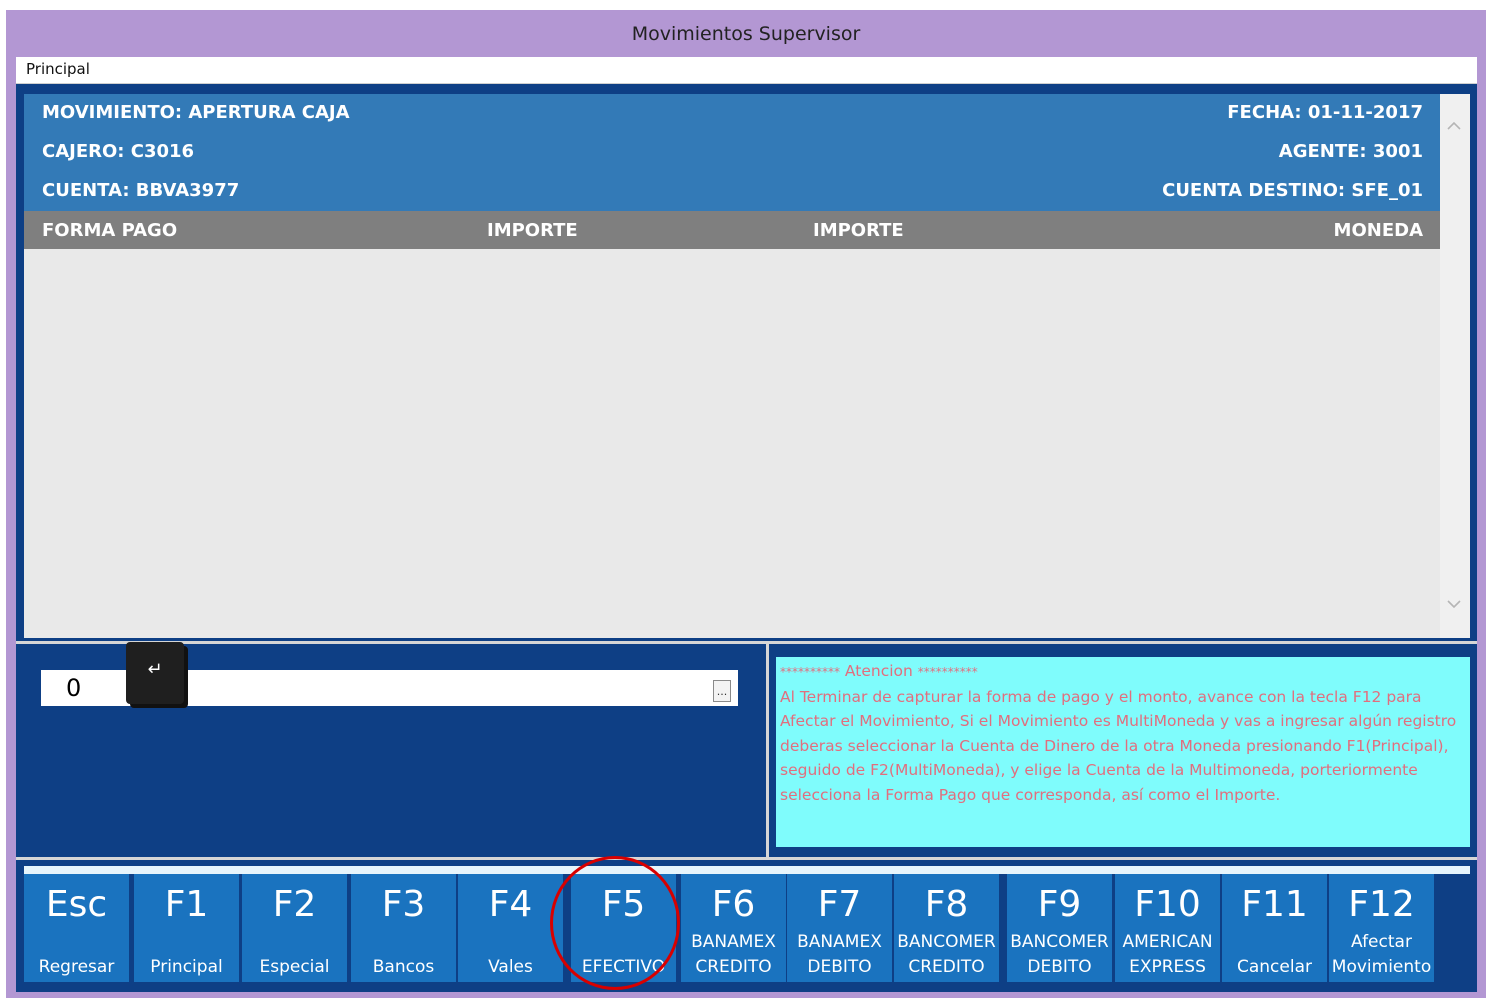 The width and height of the screenshot is (1493, 1001). I want to click on f11-cancelar-button: F11 Cancelar, so click(1274, 928).